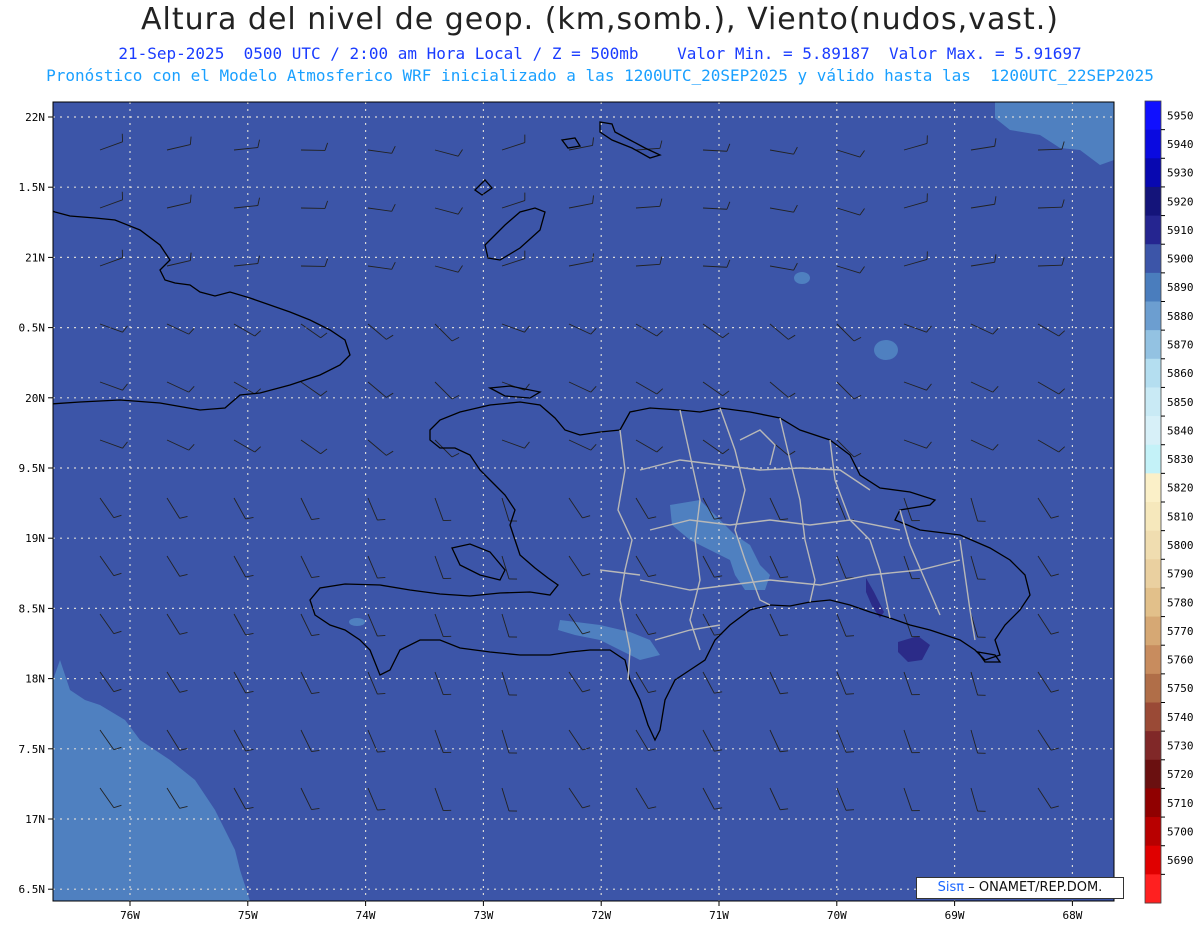  I want to click on colorbar-label: 5860, so click(1180, 373).